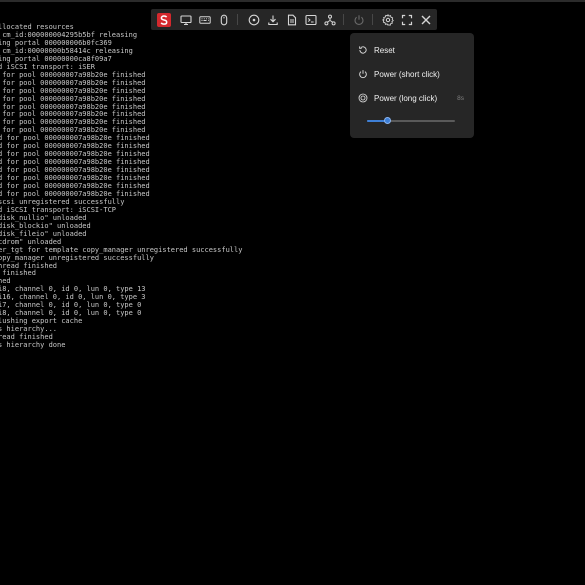 Image resolution: width=585 pixels, height=585 pixels. I want to click on power-short-click-menu-item: Power (short click), so click(413, 74).